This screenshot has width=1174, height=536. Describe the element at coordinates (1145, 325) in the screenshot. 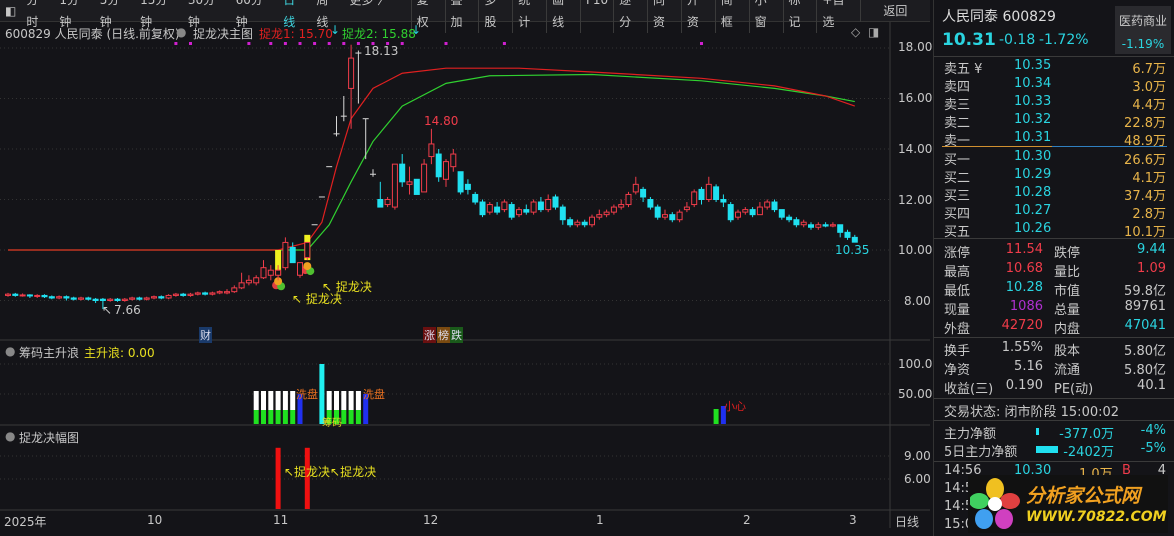

I see `stat-value: 47041` at that location.